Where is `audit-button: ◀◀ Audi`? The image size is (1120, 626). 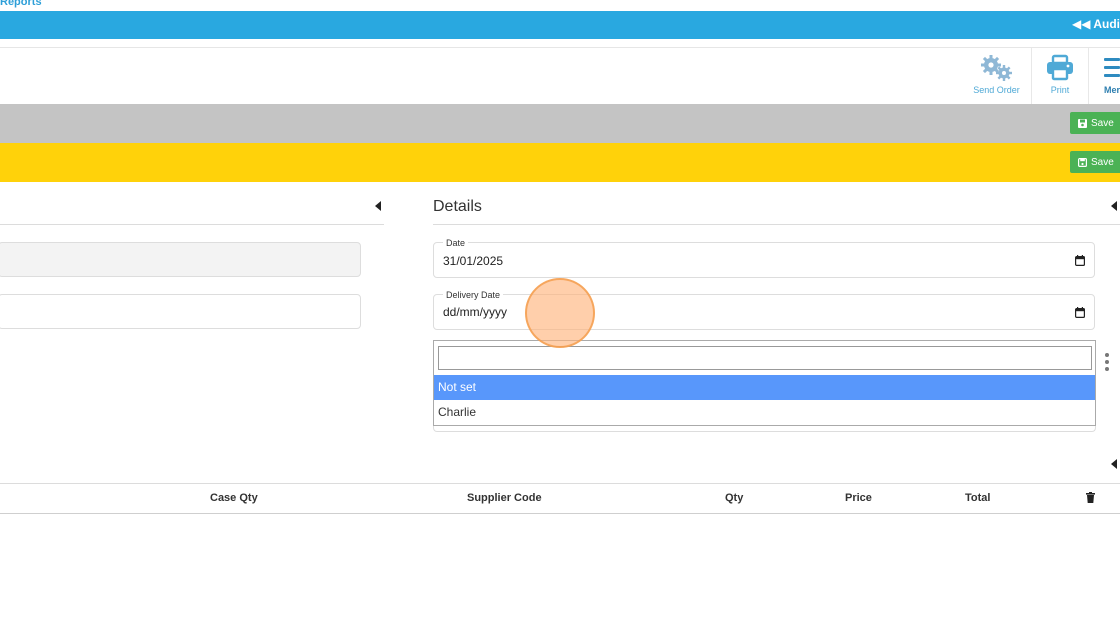
audit-button: ◀◀ Audi is located at coordinates (1096, 24).